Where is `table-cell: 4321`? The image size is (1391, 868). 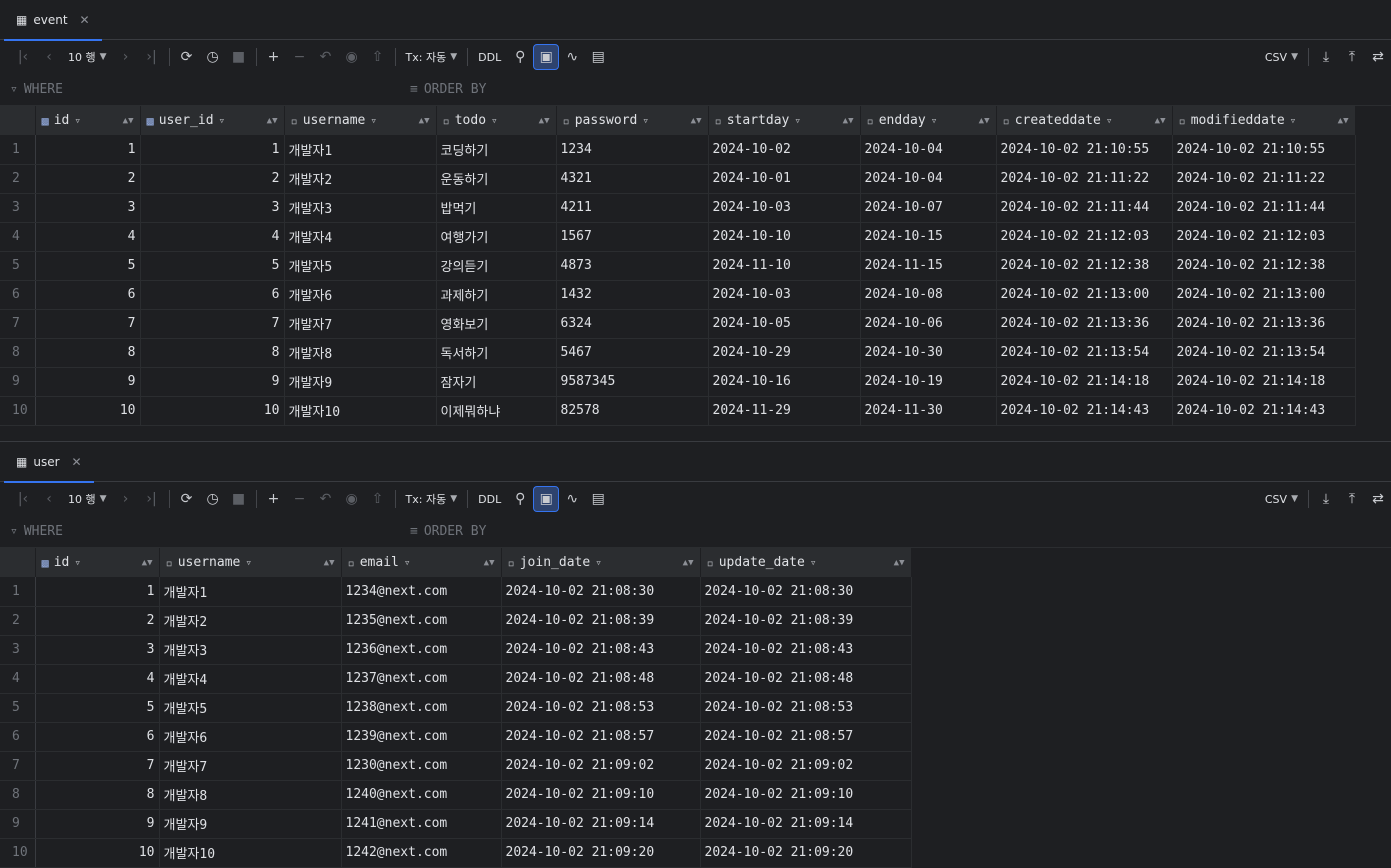 table-cell: 4321 is located at coordinates (632, 179).